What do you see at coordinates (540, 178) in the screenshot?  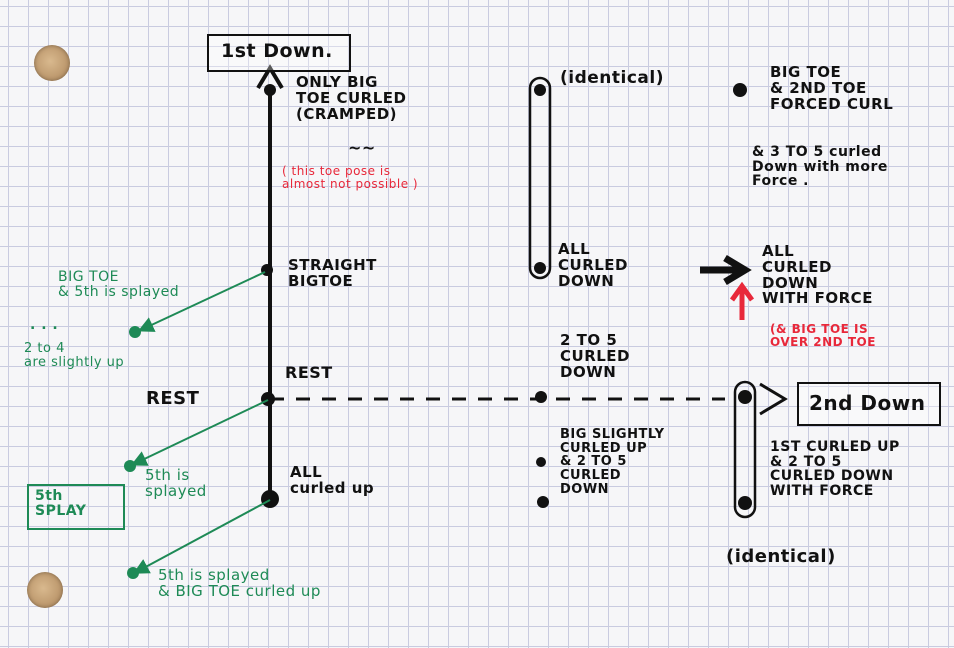 I see `middle-capsule` at bounding box center [540, 178].